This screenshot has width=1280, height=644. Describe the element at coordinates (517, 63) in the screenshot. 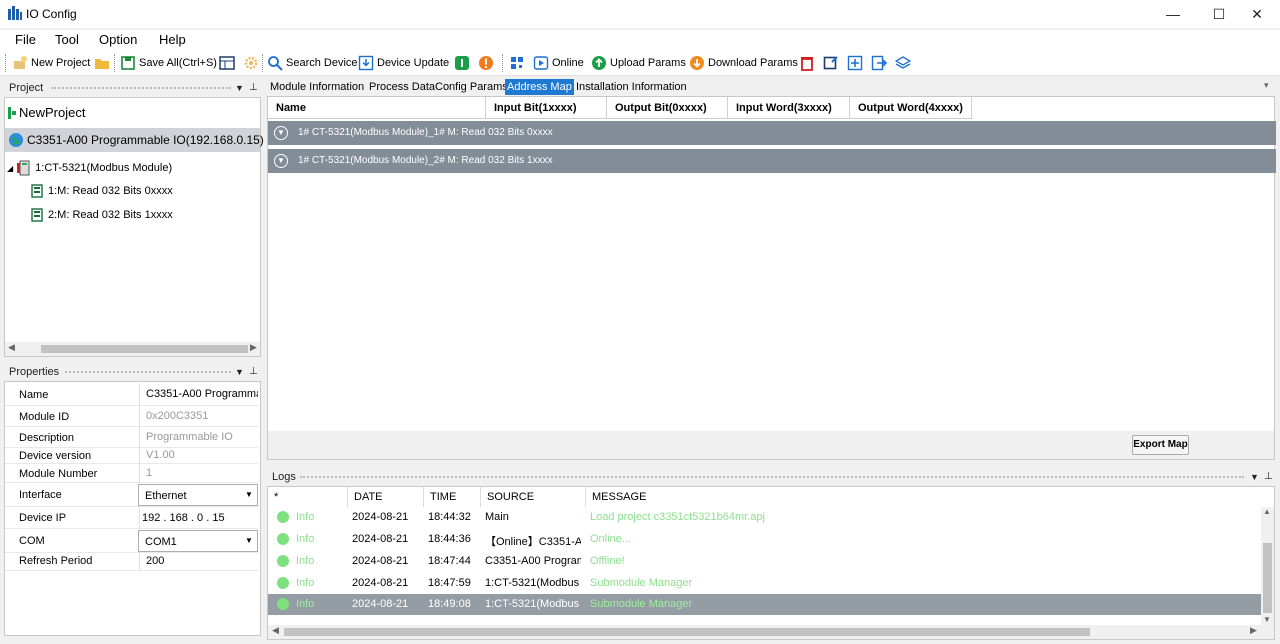

I see `scan-button` at that location.